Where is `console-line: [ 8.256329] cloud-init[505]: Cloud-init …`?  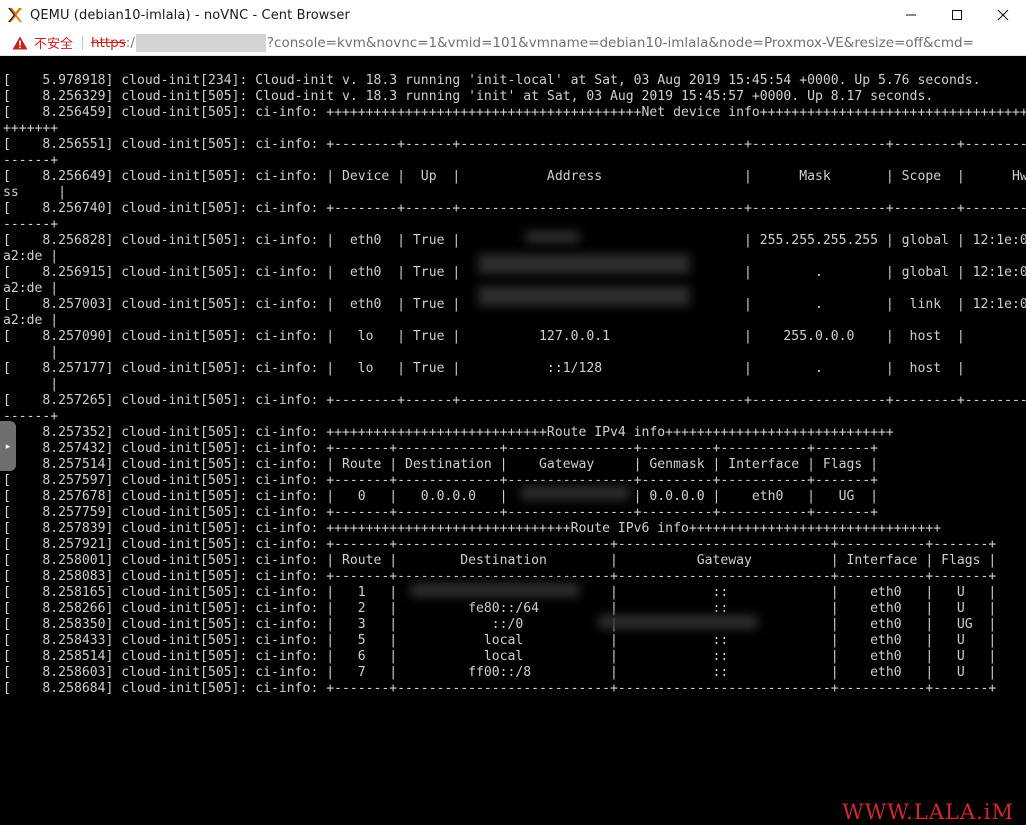 console-line: [ 8.256329] cloud-init[505]: Cloud-init … is located at coordinates (468, 96).